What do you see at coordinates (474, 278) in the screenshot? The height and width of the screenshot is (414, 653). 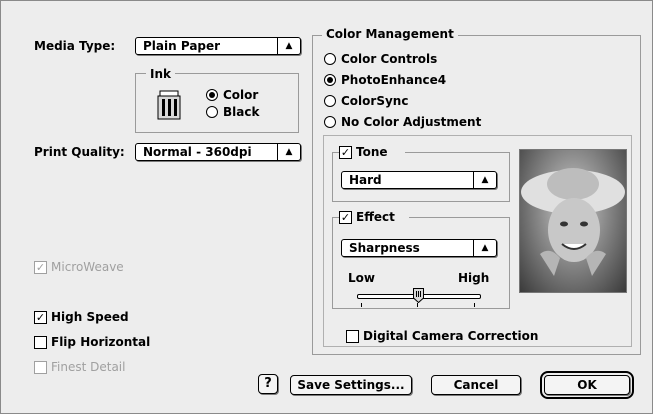 I see `slider-high-label: High` at bounding box center [474, 278].